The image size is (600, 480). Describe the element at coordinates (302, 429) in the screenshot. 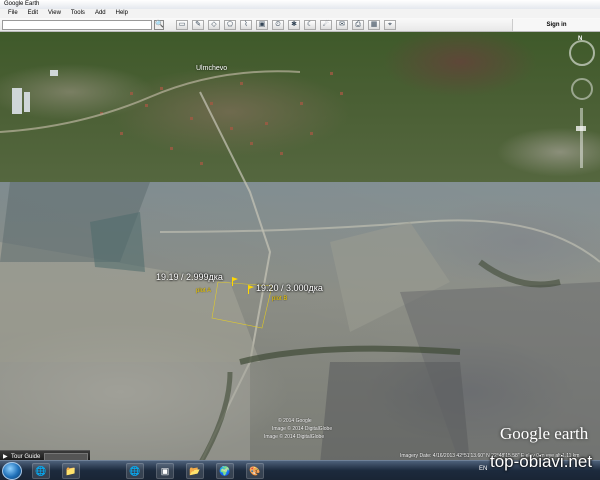

I see `imagery-credit-2: Image © 2014 DigitalGlobe` at that location.